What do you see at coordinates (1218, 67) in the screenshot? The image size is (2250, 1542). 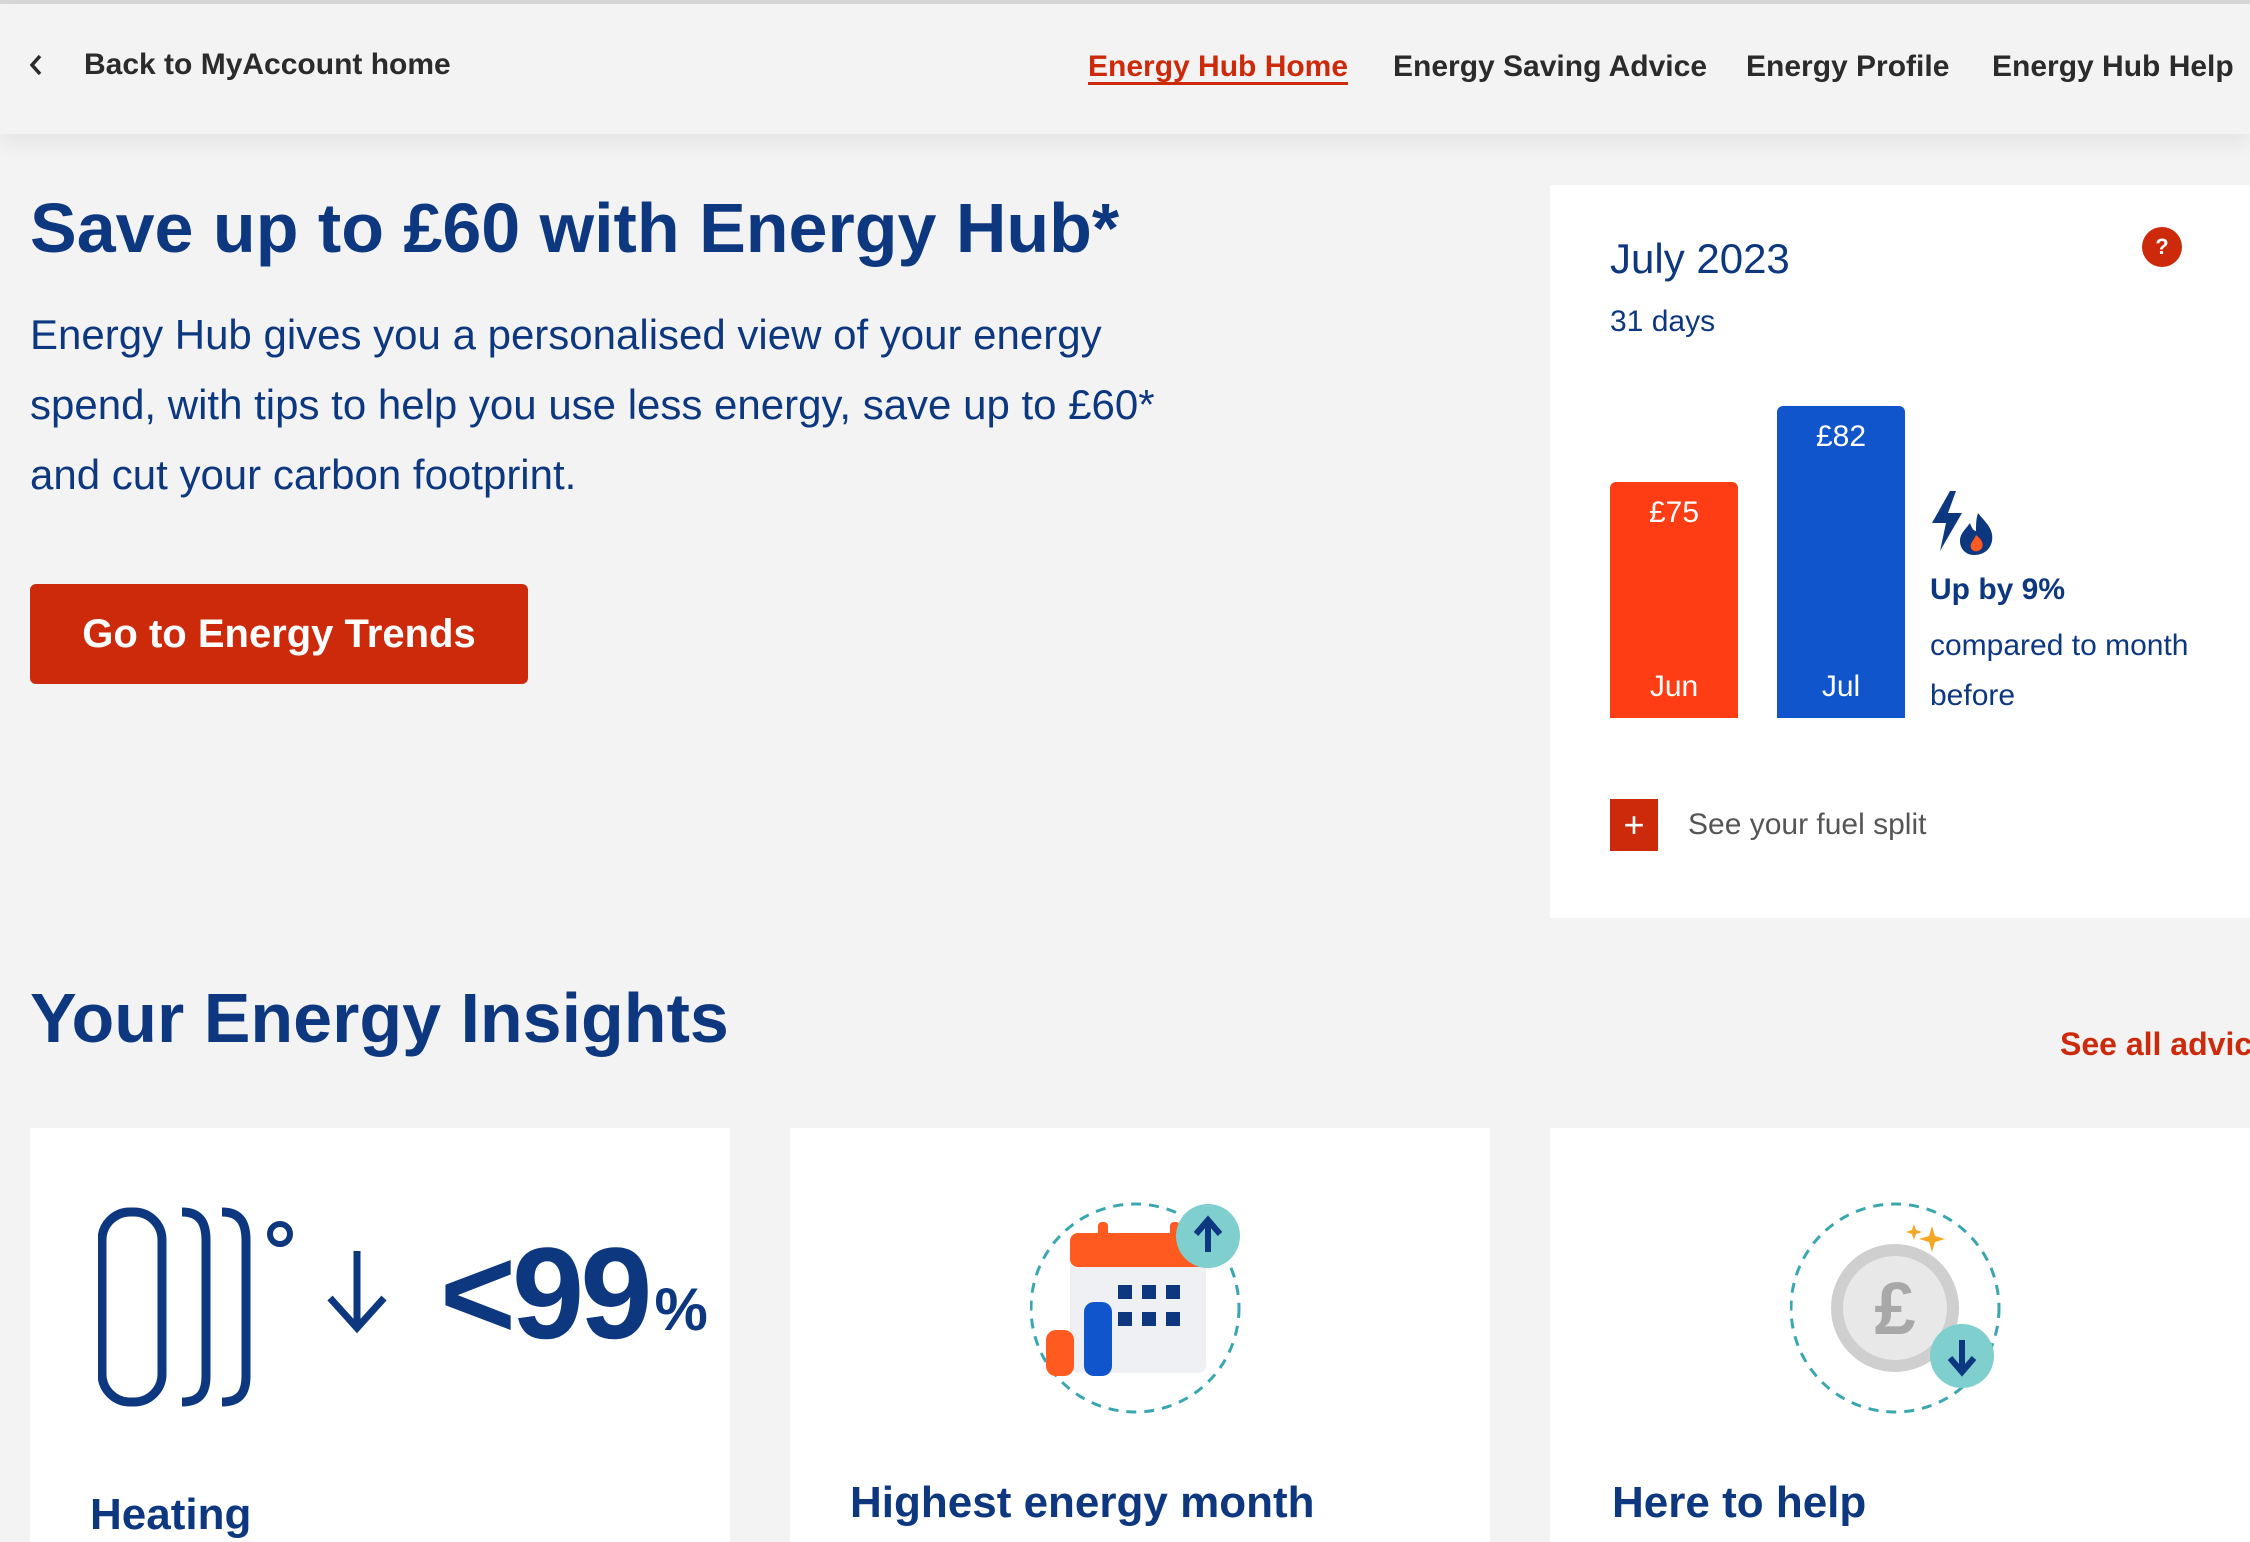 I see `nav-link-energy-hub-home: Energy Hub Home` at bounding box center [1218, 67].